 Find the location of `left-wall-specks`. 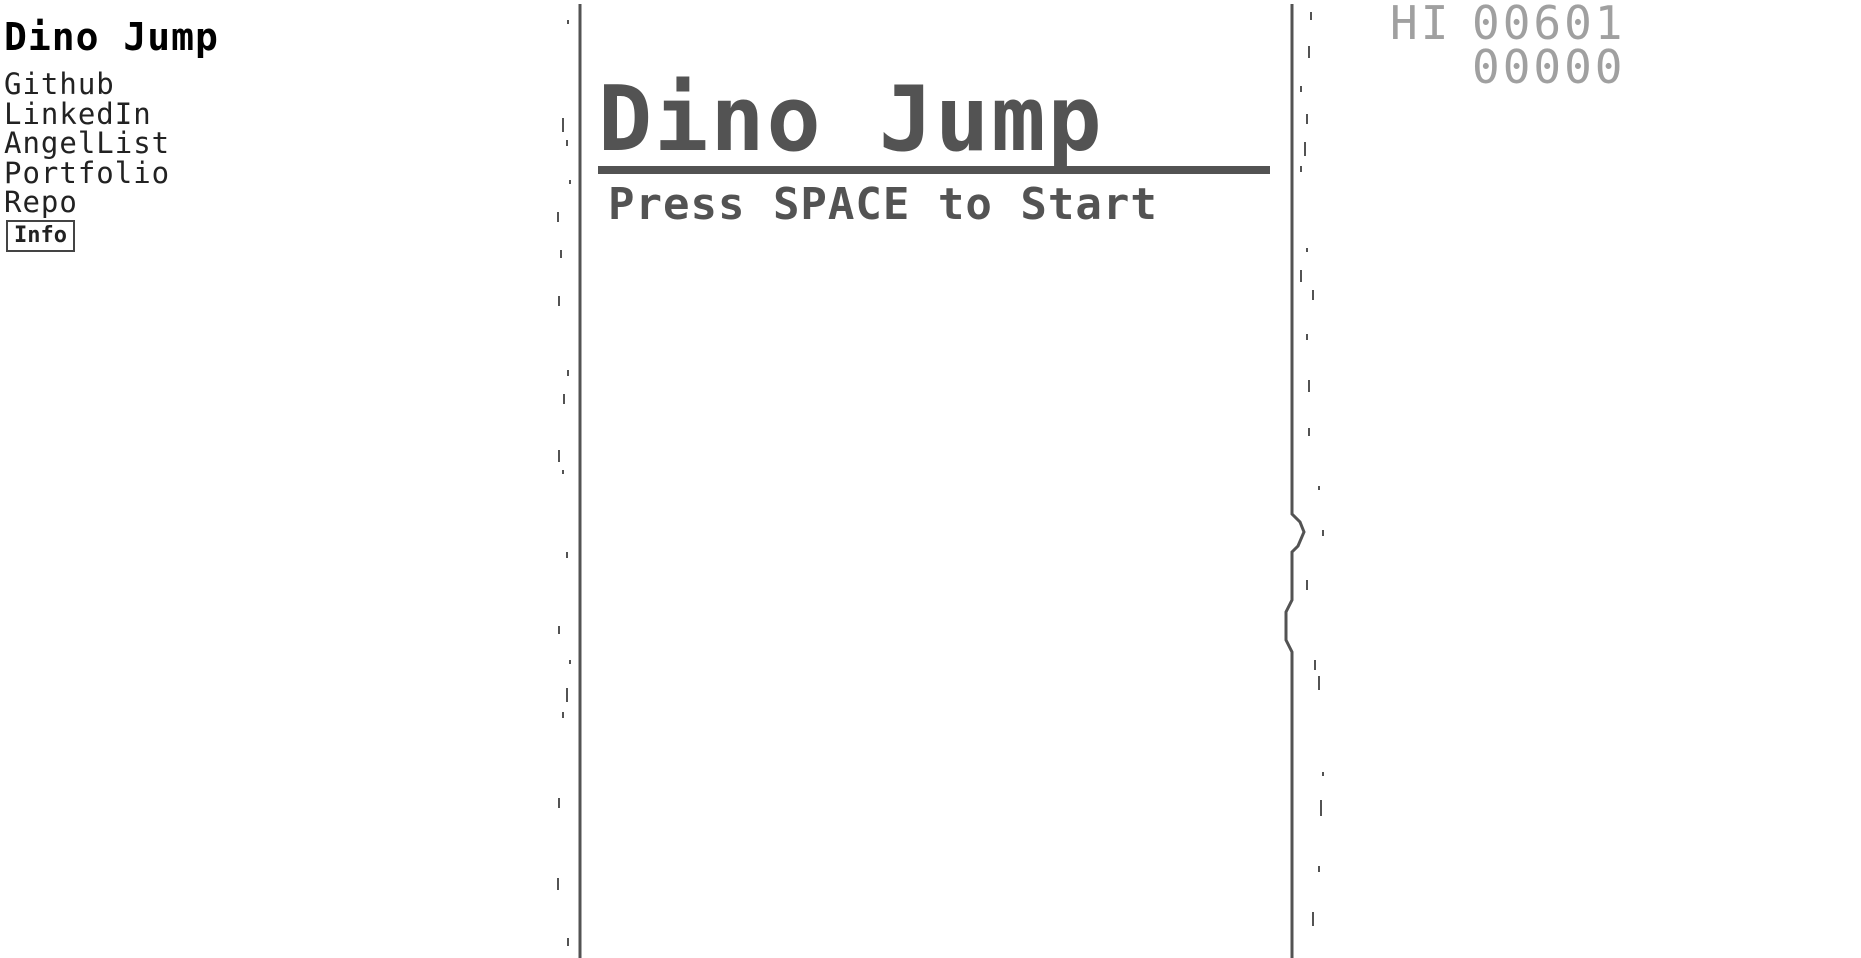

left-wall-specks is located at coordinates (564, 483).